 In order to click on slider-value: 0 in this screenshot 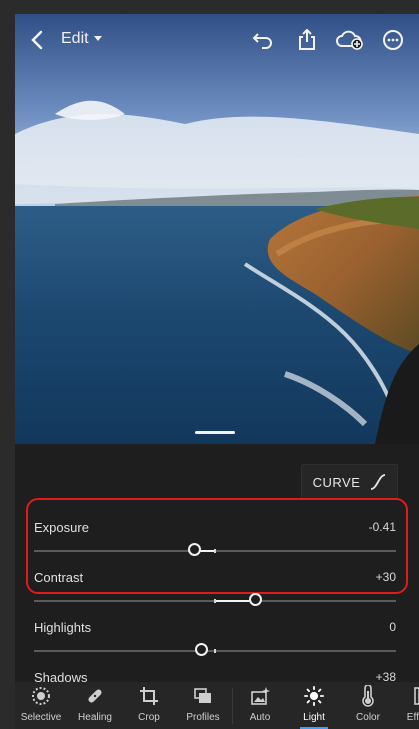, I will do `click(392, 627)`.